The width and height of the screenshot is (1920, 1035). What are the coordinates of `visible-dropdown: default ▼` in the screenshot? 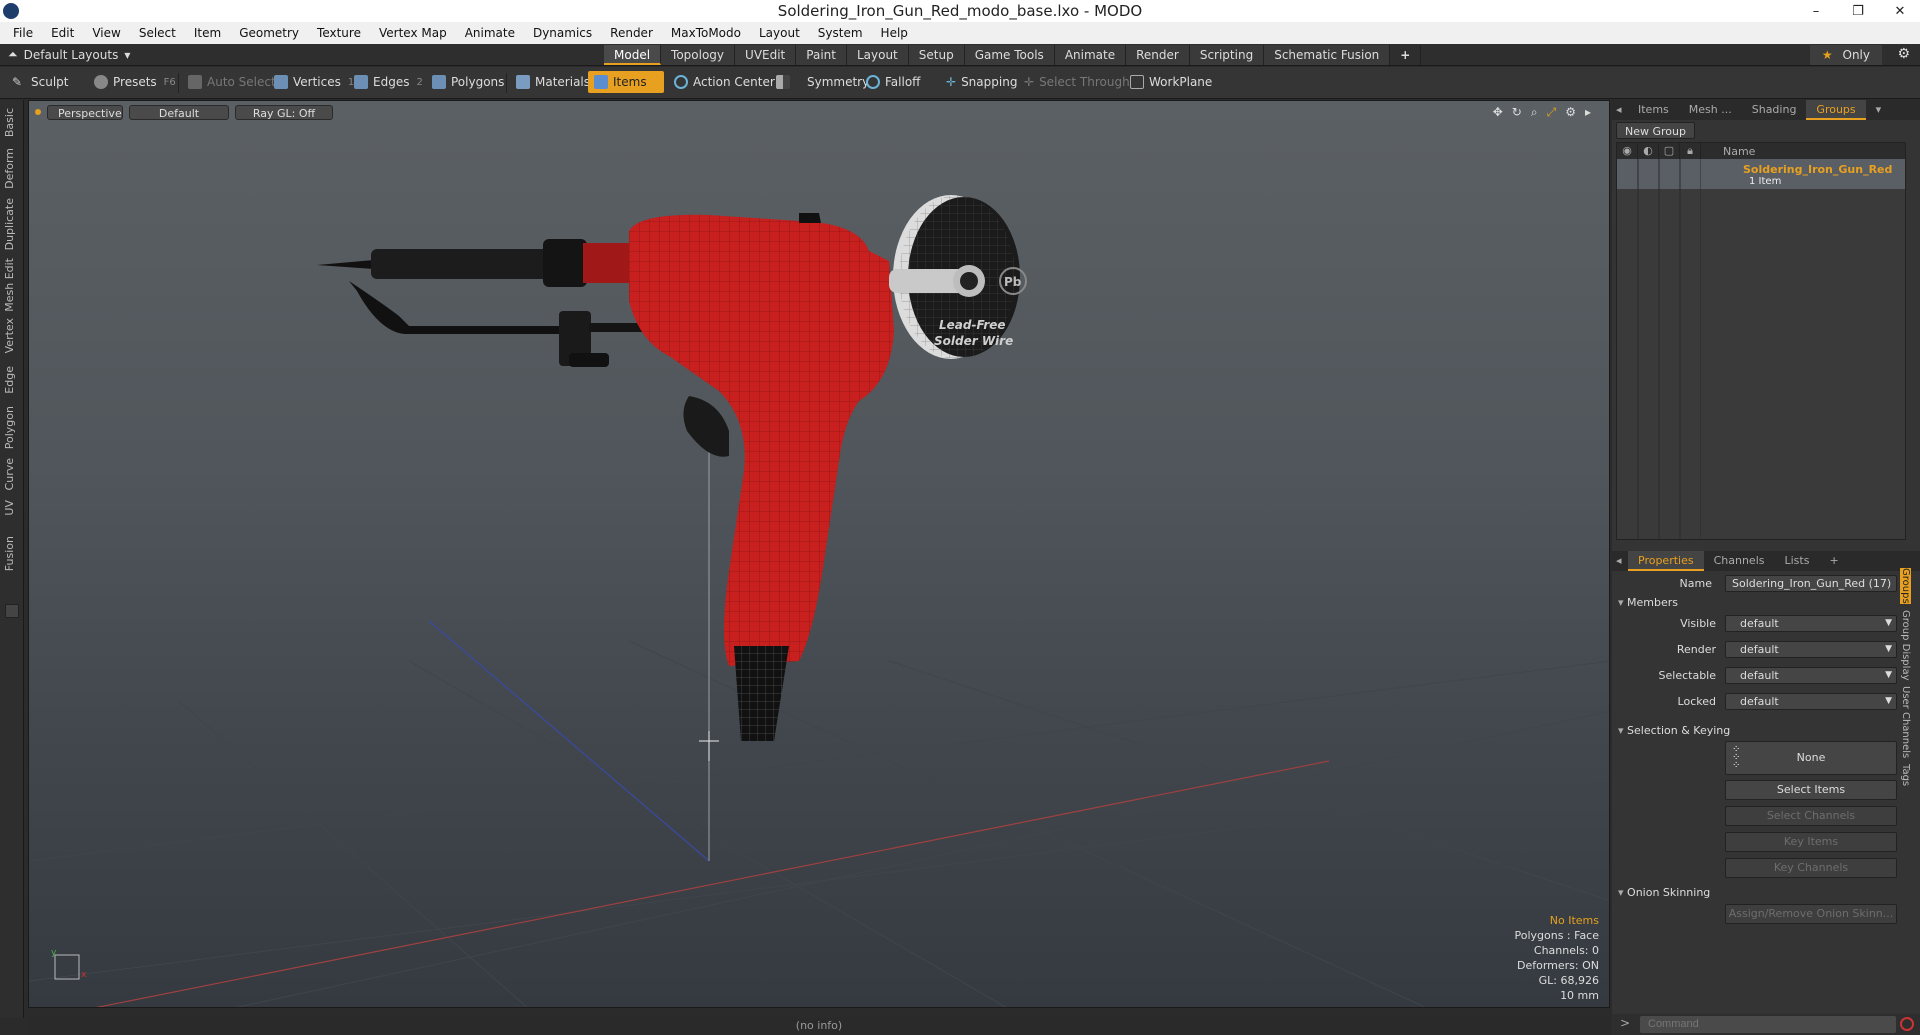 It's located at (1811, 623).